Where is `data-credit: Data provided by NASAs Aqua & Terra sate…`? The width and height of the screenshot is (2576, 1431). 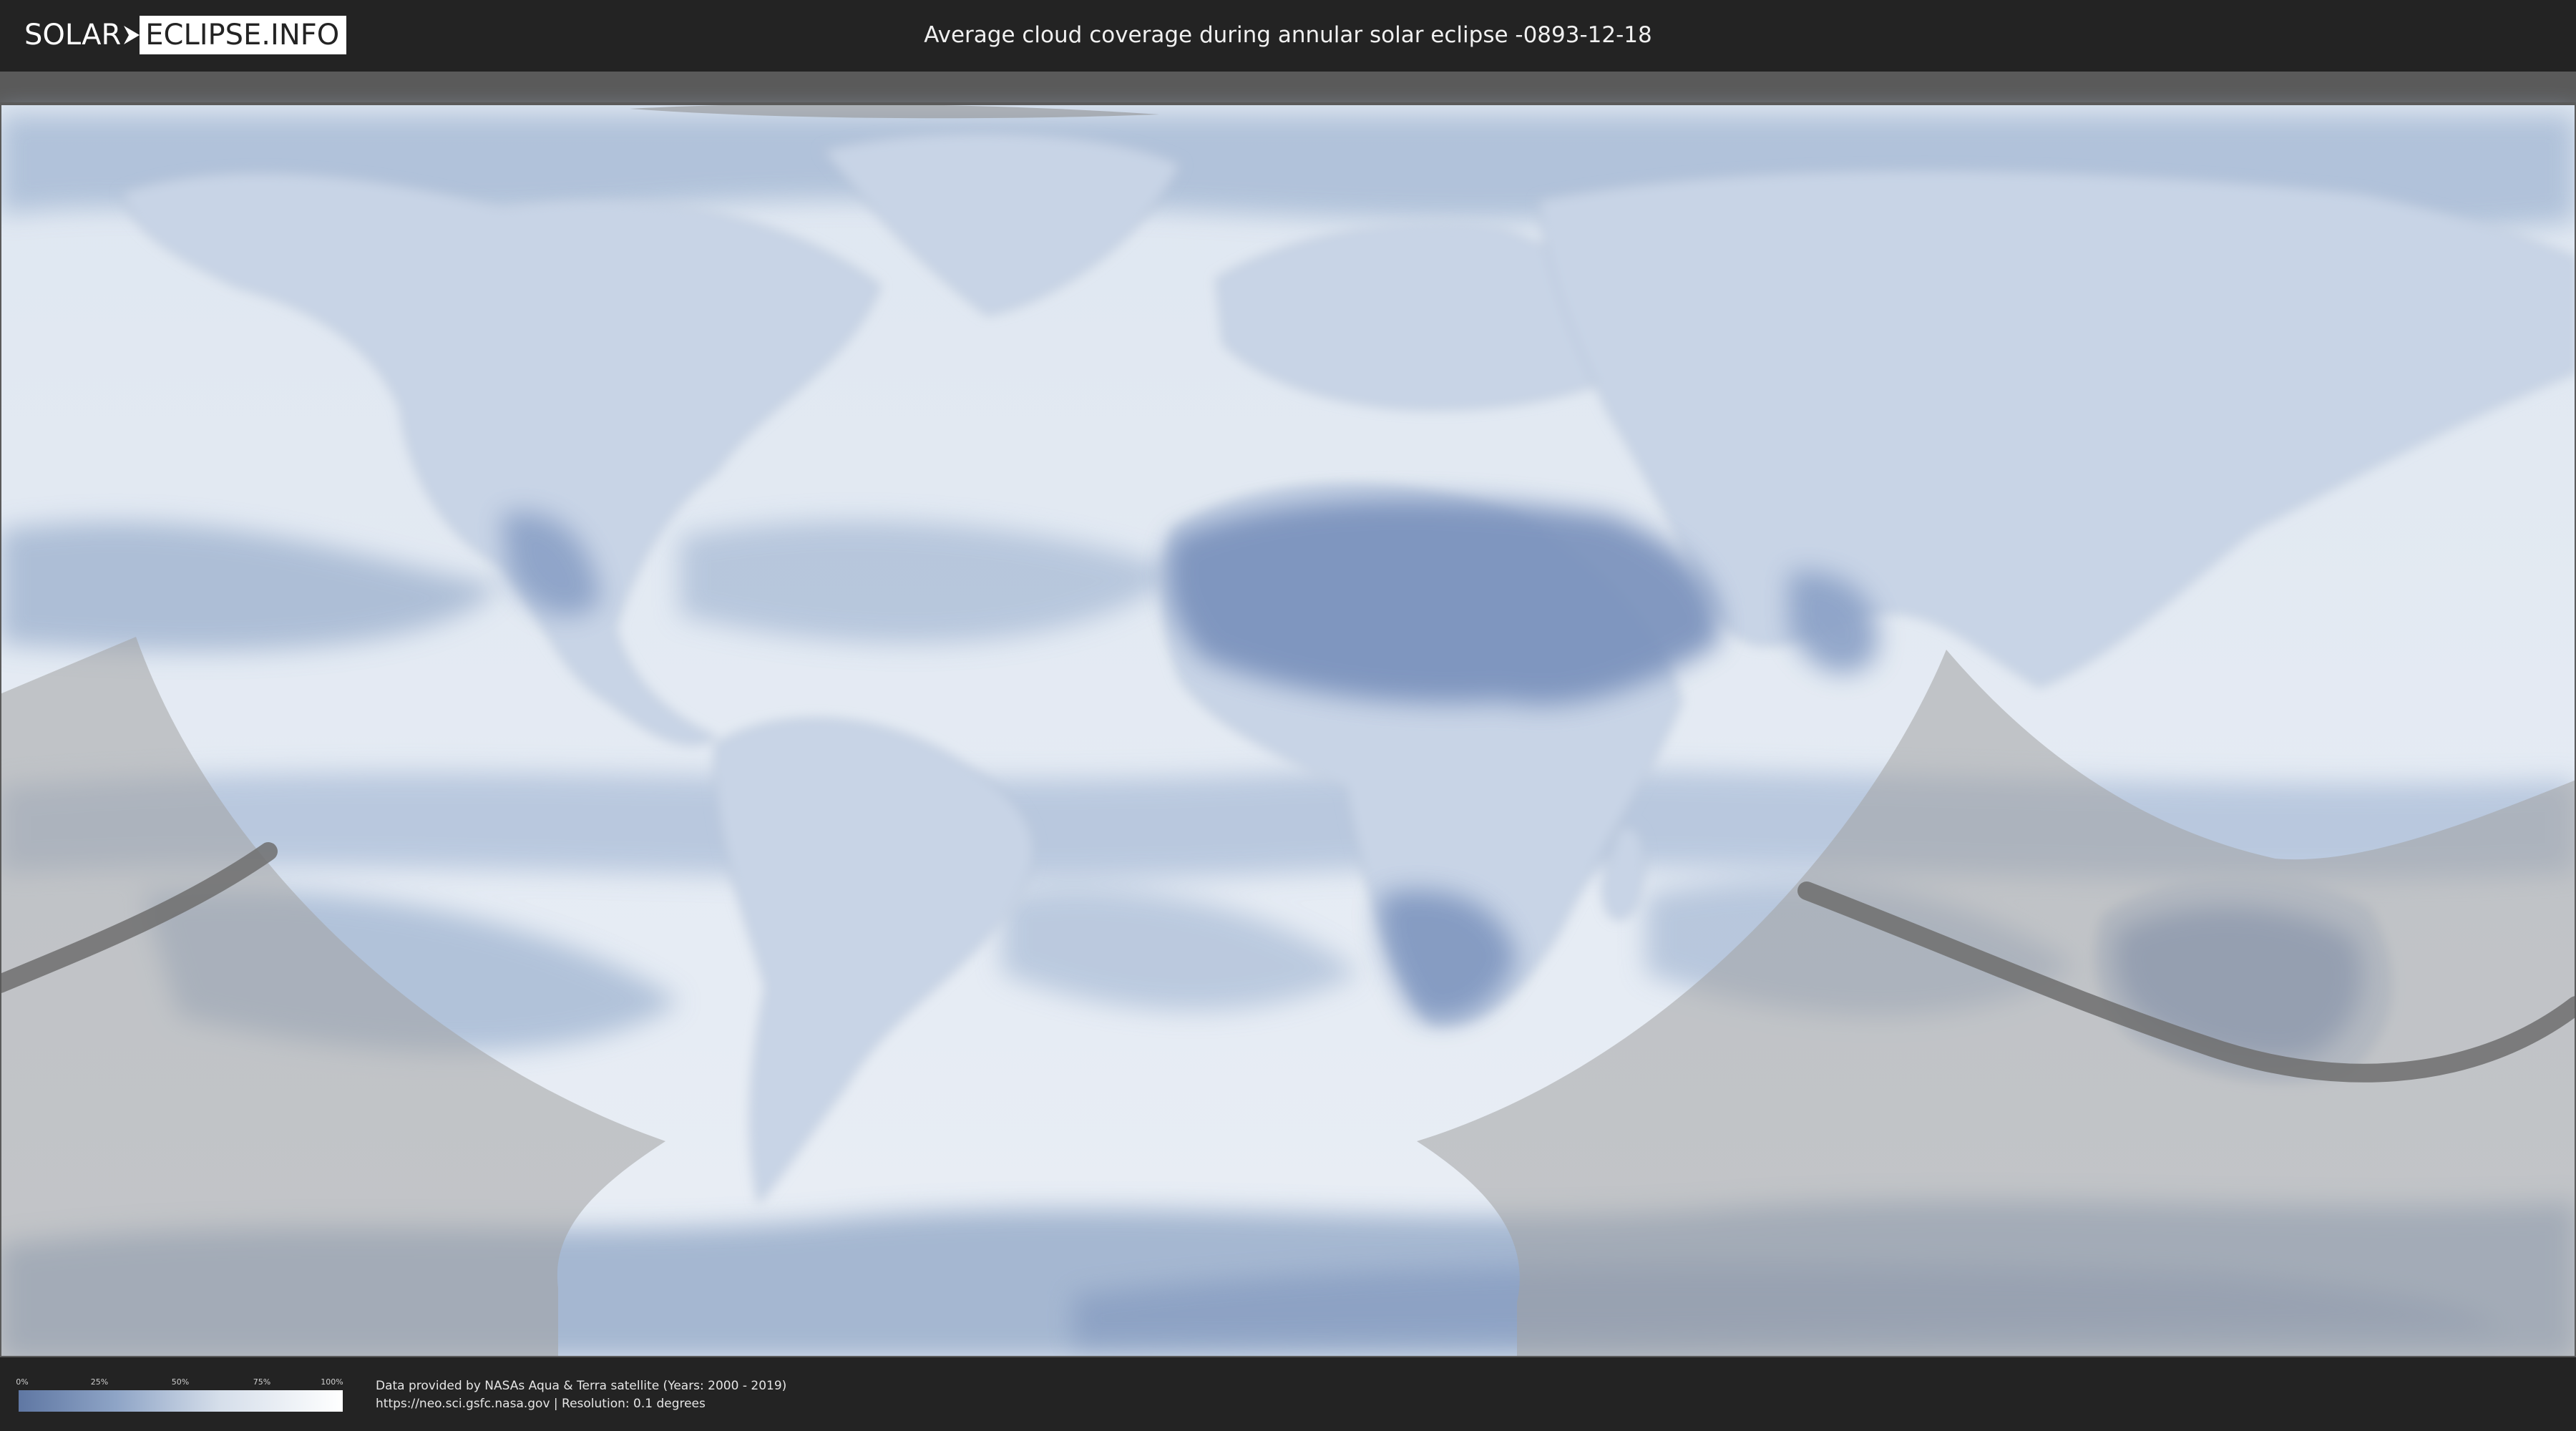 data-credit: Data provided by NASAs Aqua & Terra sate… is located at coordinates (581, 1386).